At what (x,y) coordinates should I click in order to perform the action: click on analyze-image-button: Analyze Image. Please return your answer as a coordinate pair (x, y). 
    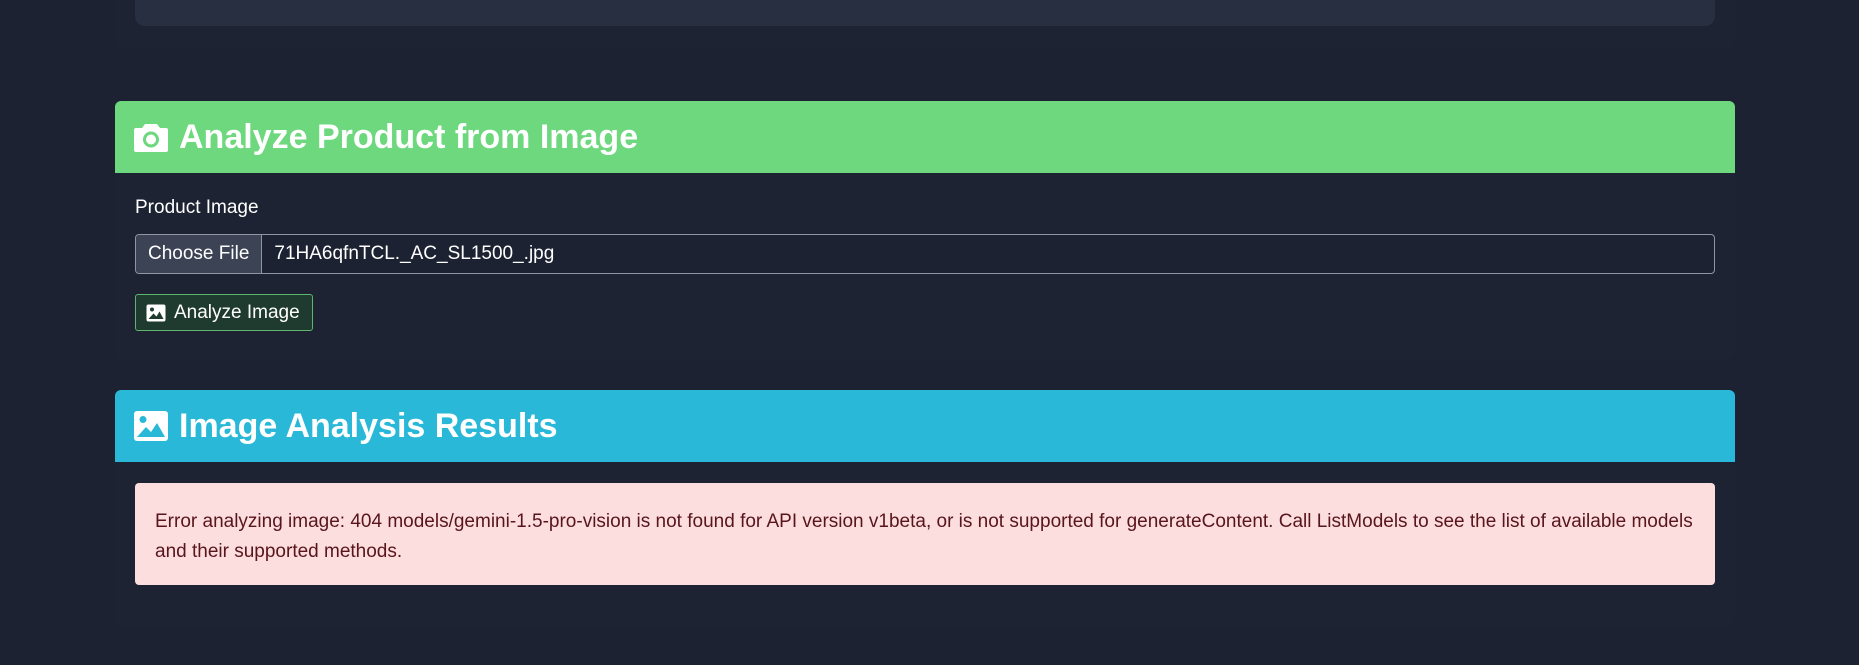
    Looking at the image, I should click on (224, 312).